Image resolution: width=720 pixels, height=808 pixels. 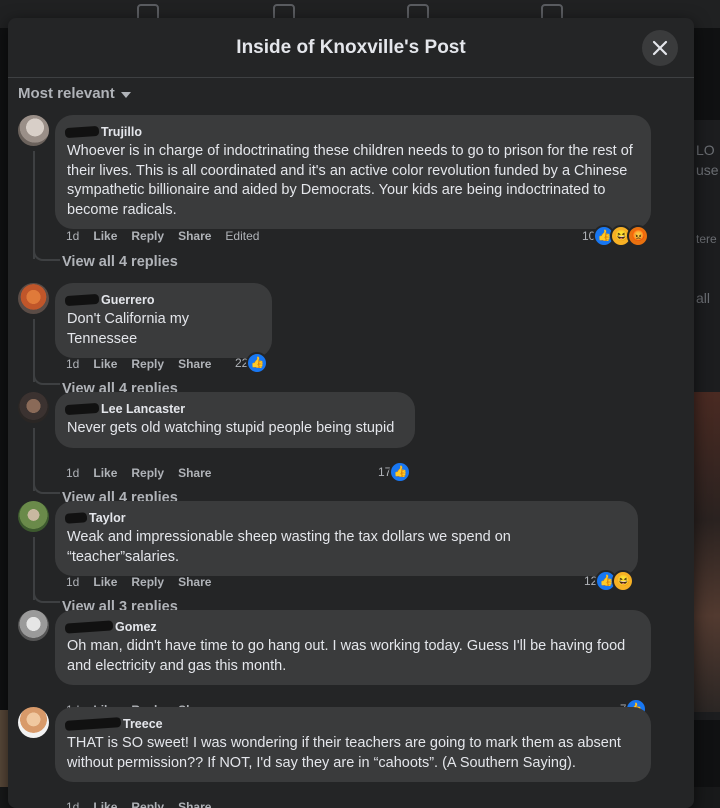 What do you see at coordinates (128, 329) in the screenshot?
I see `comment-text: Don't California my Tennessee` at bounding box center [128, 329].